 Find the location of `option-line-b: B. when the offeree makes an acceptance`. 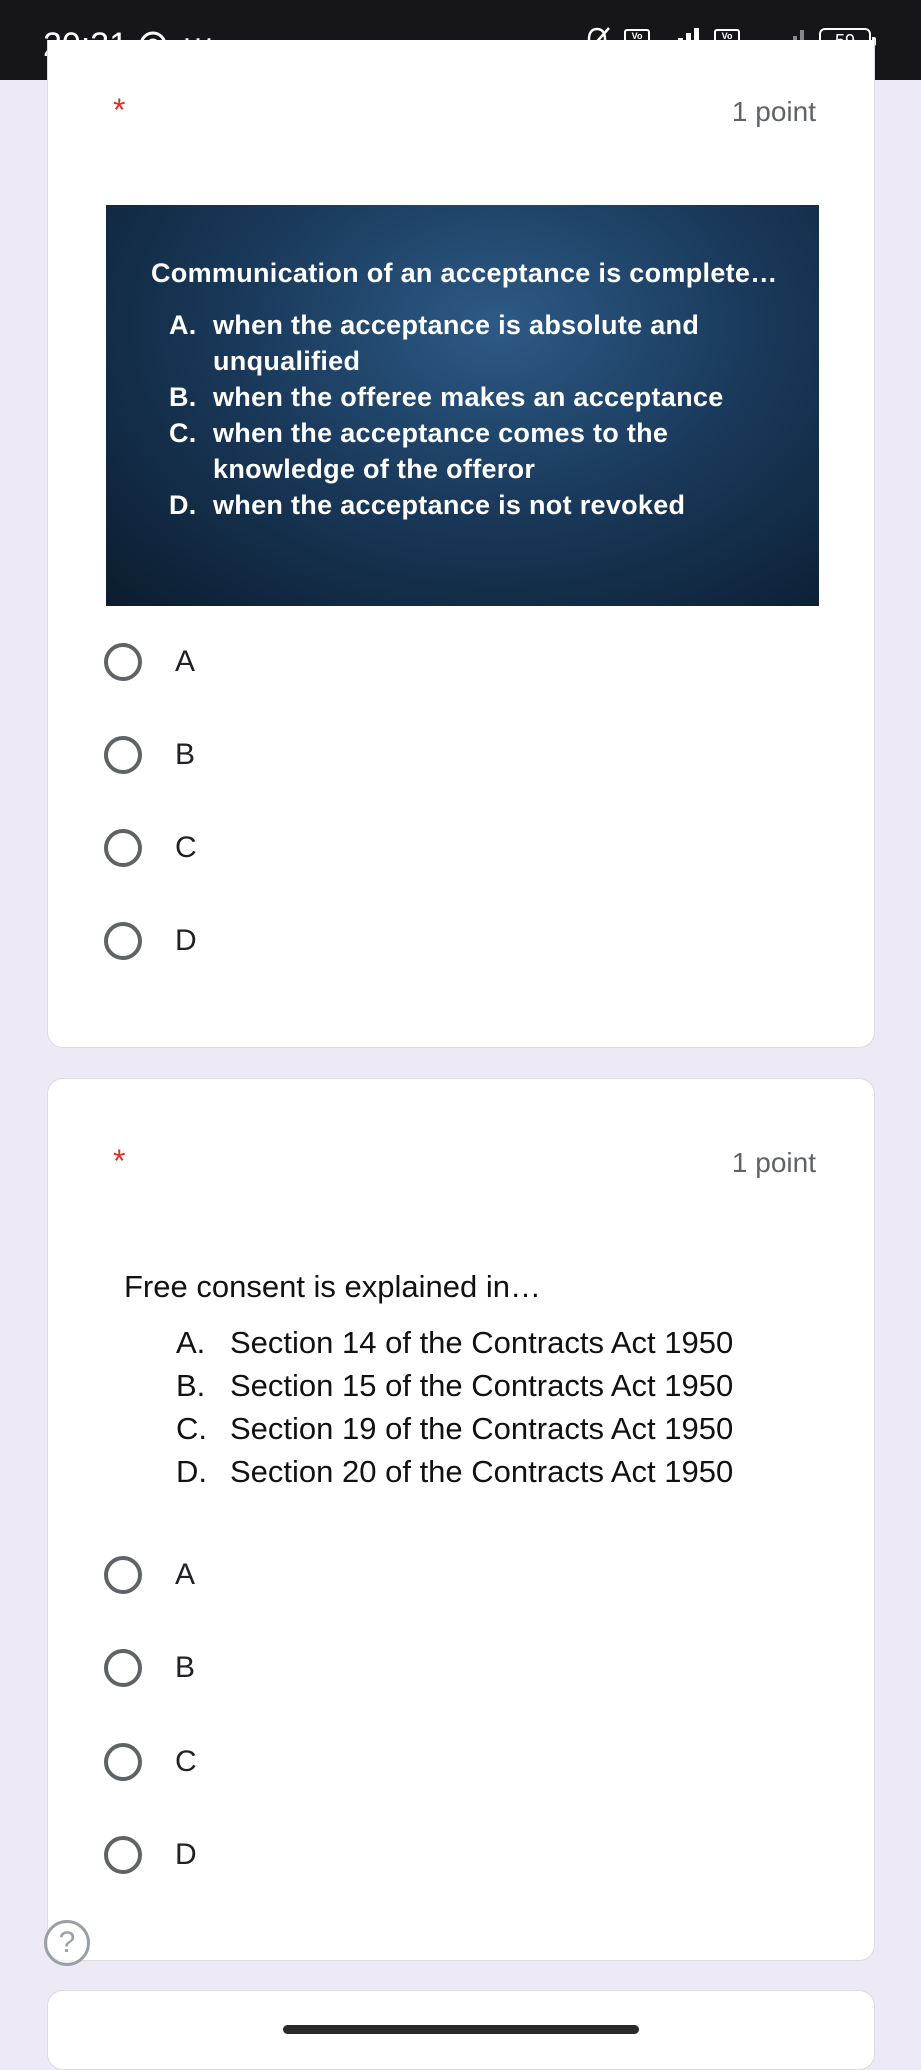

option-line-b: B. when the offeree makes an acceptance is located at coordinates (446, 397).